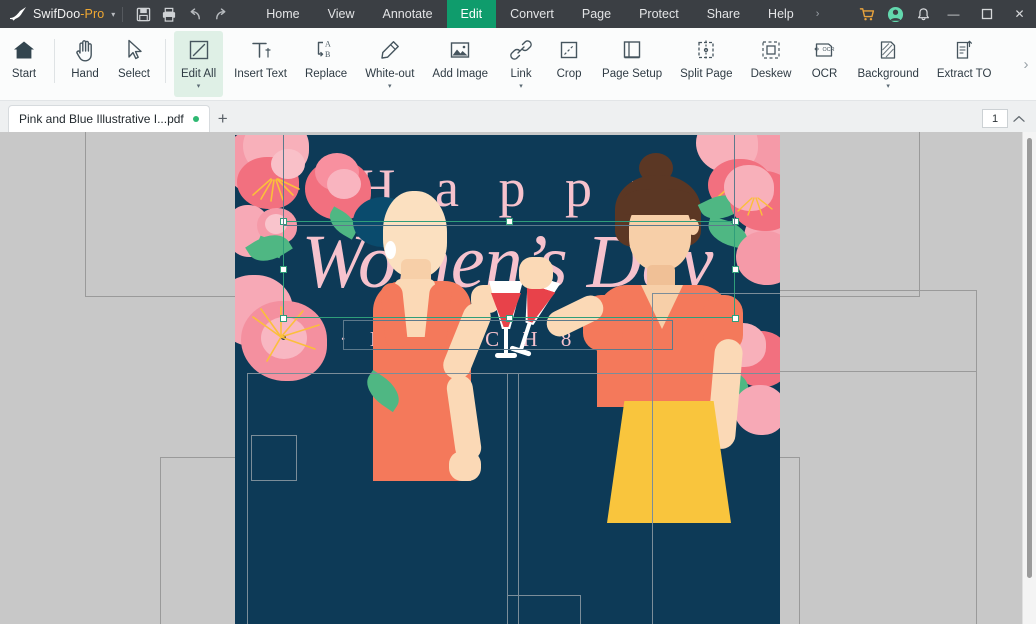 The width and height of the screenshot is (1036, 624). What do you see at coordinates (143, 14) in the screenshot?
I see `save-icon` at bounding box center [143, 14].